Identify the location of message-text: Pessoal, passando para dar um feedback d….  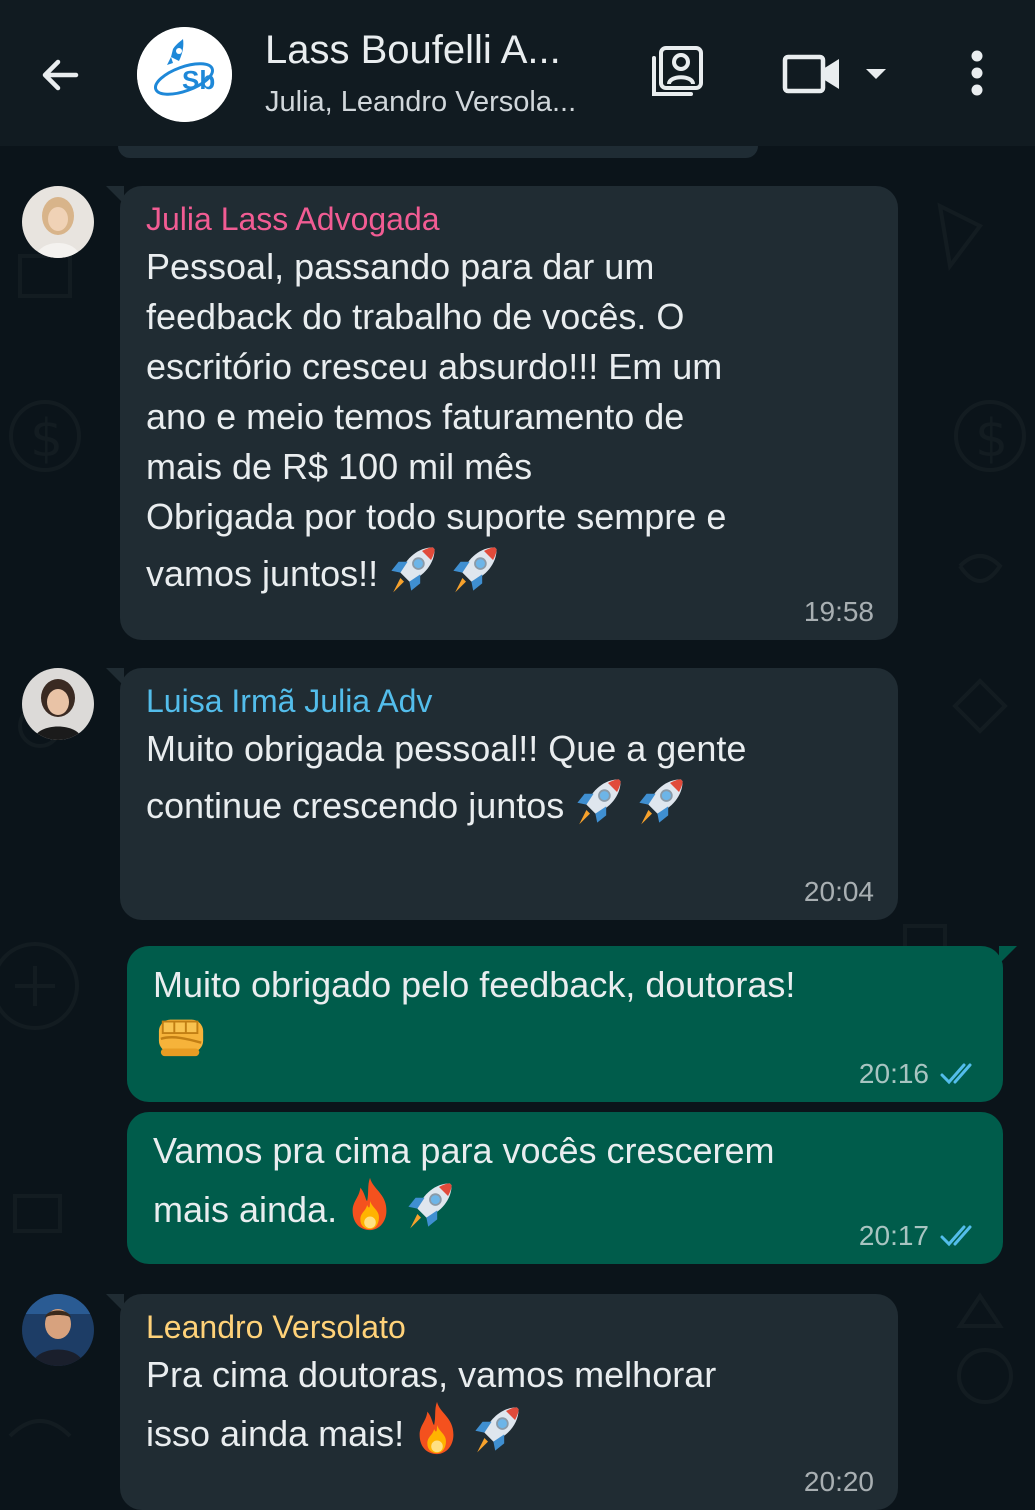
(436, 421).